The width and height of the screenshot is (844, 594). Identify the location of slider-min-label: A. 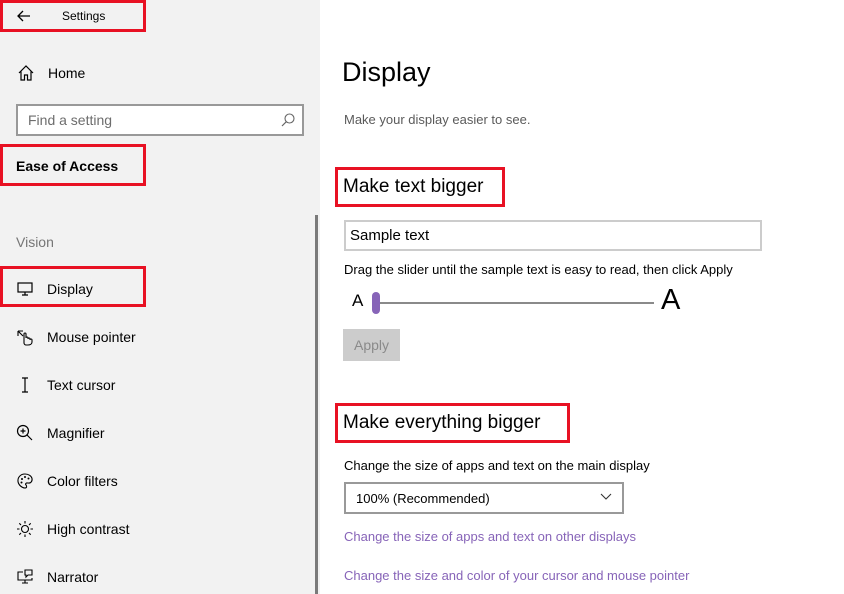
(358, 300).